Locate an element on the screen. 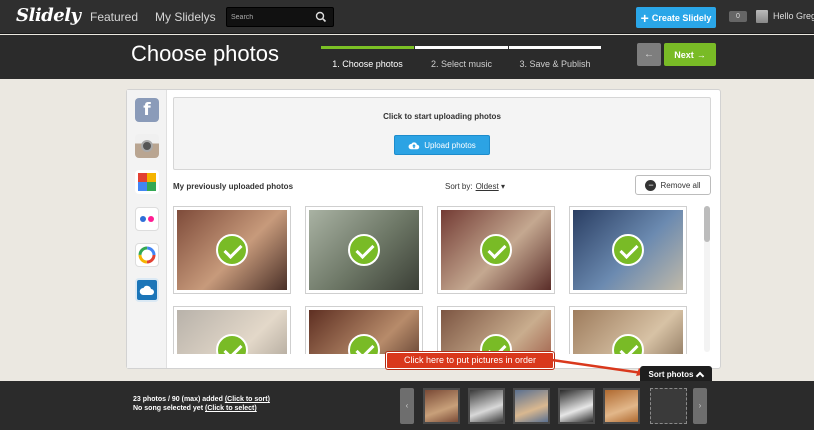 The height and width of the screenshot is (430, 814). nav-my-slidelys-link: My Slidelys is located at coordinates (185, 17).